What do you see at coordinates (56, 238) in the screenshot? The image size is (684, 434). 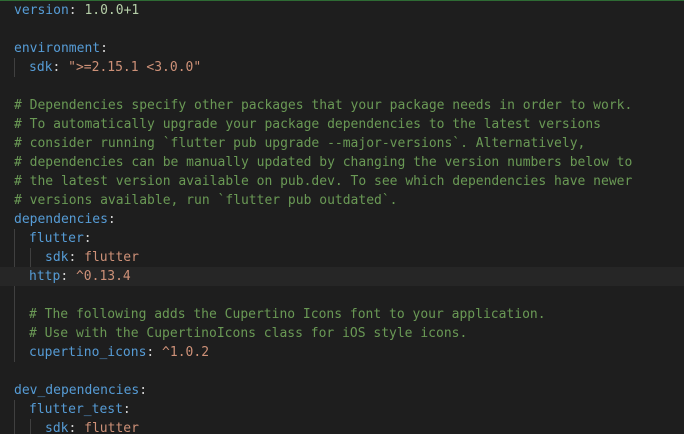 I see `yaml-key: flutter` at bounding box center [56, 238].